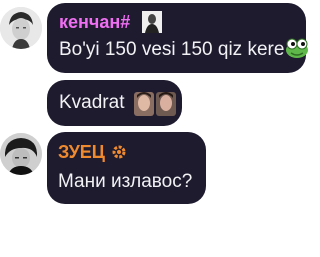  Describe the element at coordinates (92, 102) in the screenshot. I see `message-text: Kvadrat` at that location.